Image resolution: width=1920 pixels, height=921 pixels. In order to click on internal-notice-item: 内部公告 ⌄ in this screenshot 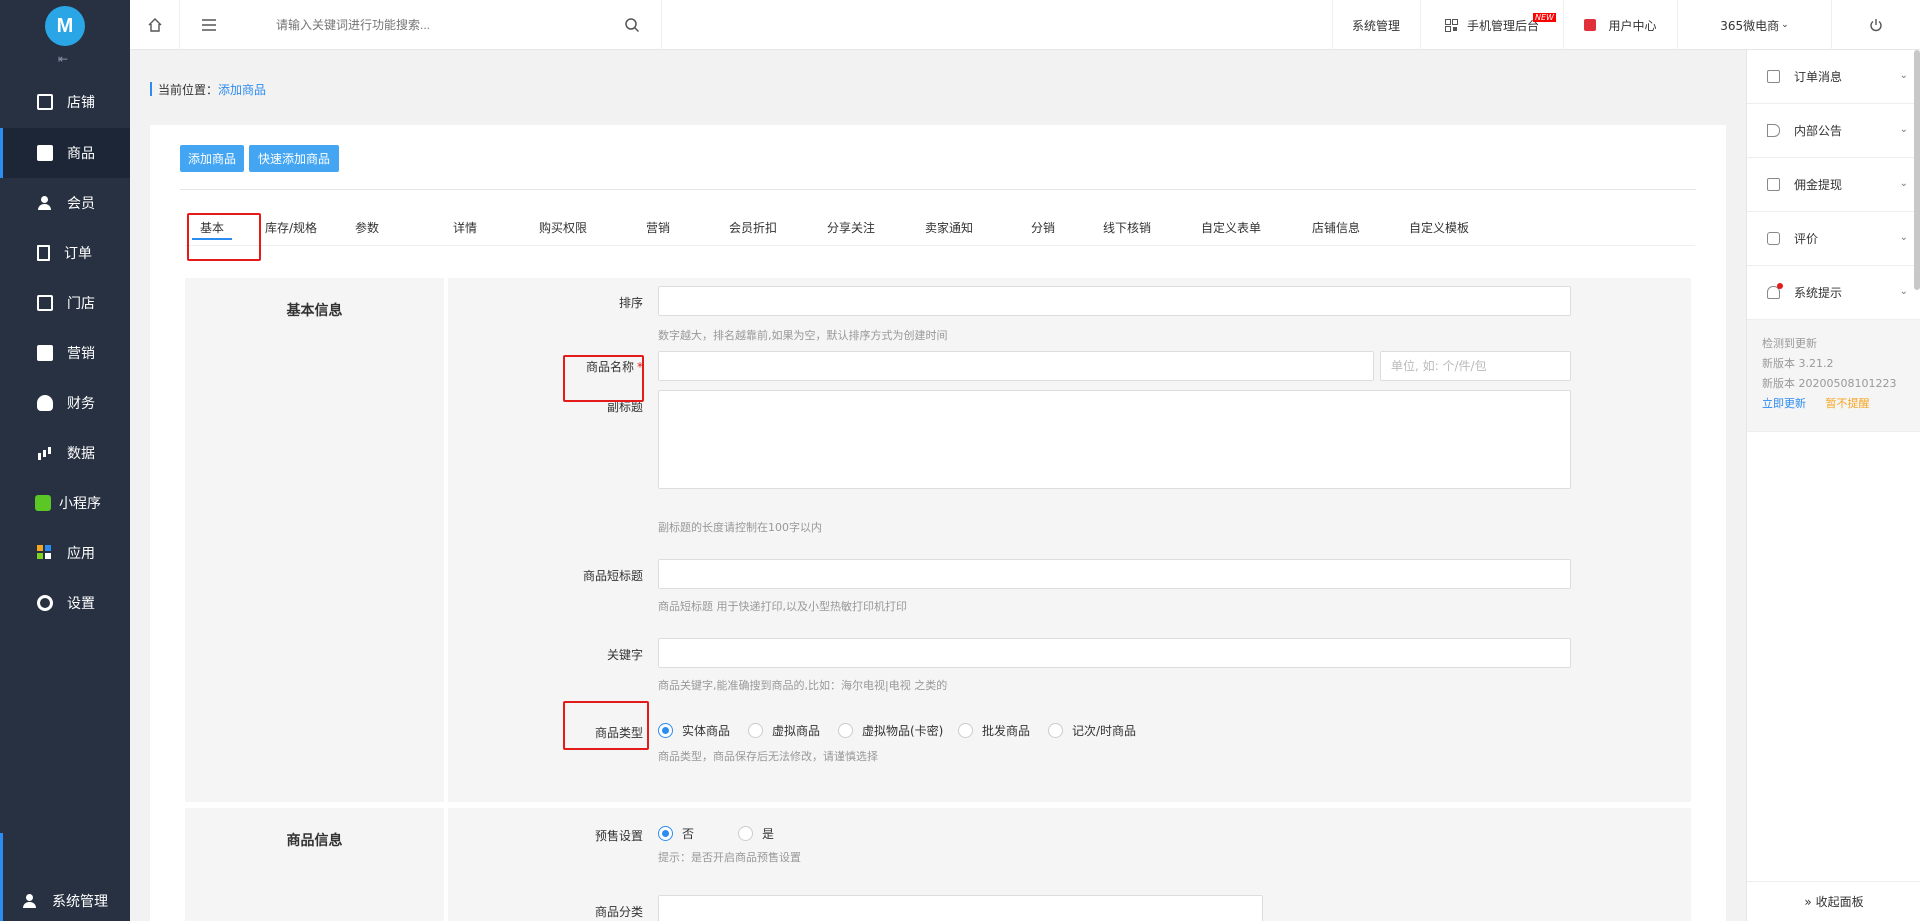, I will do `click(1833, 131)`.